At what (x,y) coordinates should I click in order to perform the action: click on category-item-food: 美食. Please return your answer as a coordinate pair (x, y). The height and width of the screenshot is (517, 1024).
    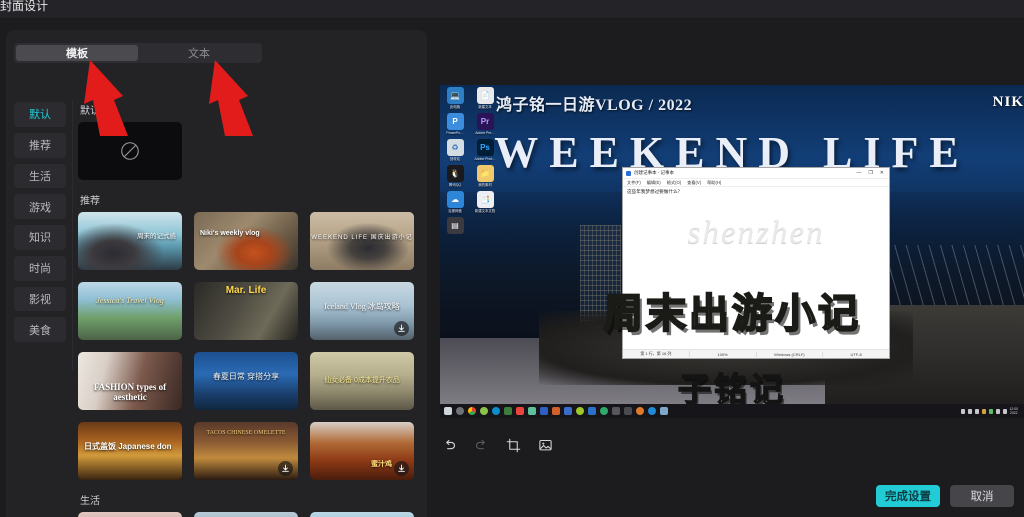
    Looking at the image, I should click on (40, 329).